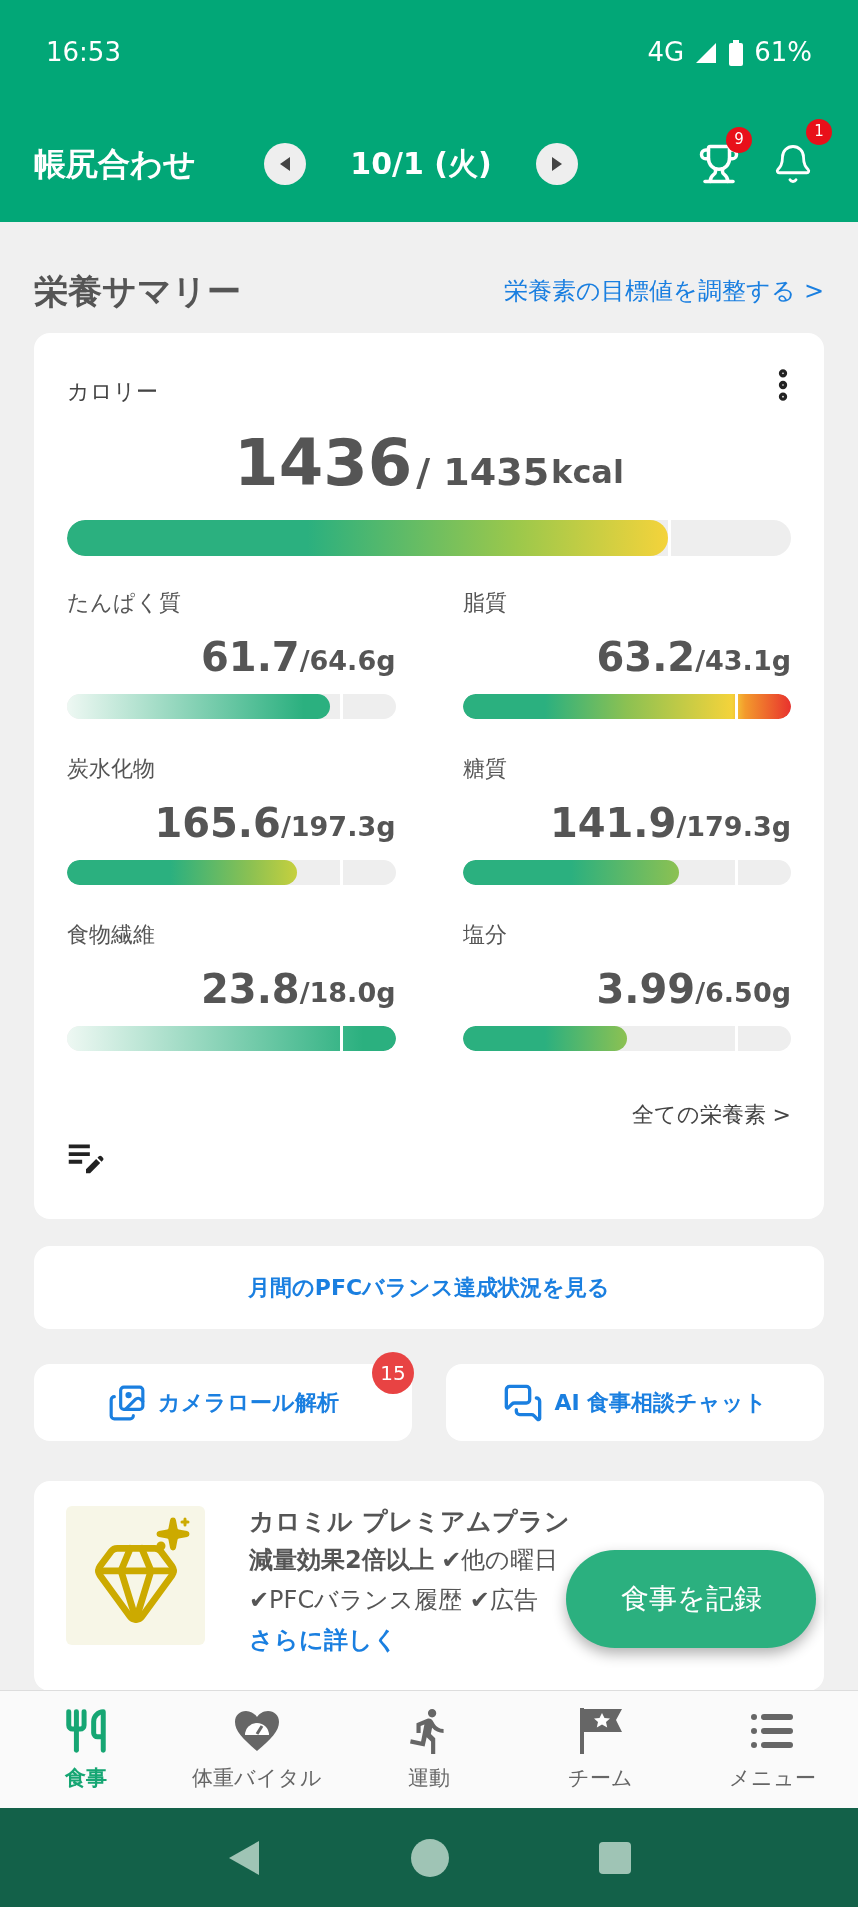 This screenshot has width=858, height=1907. What do you see at coordinates (646, 989) in the screenshot?
I see `nutrient-value: 3.99` at bounding box center [646, 989].